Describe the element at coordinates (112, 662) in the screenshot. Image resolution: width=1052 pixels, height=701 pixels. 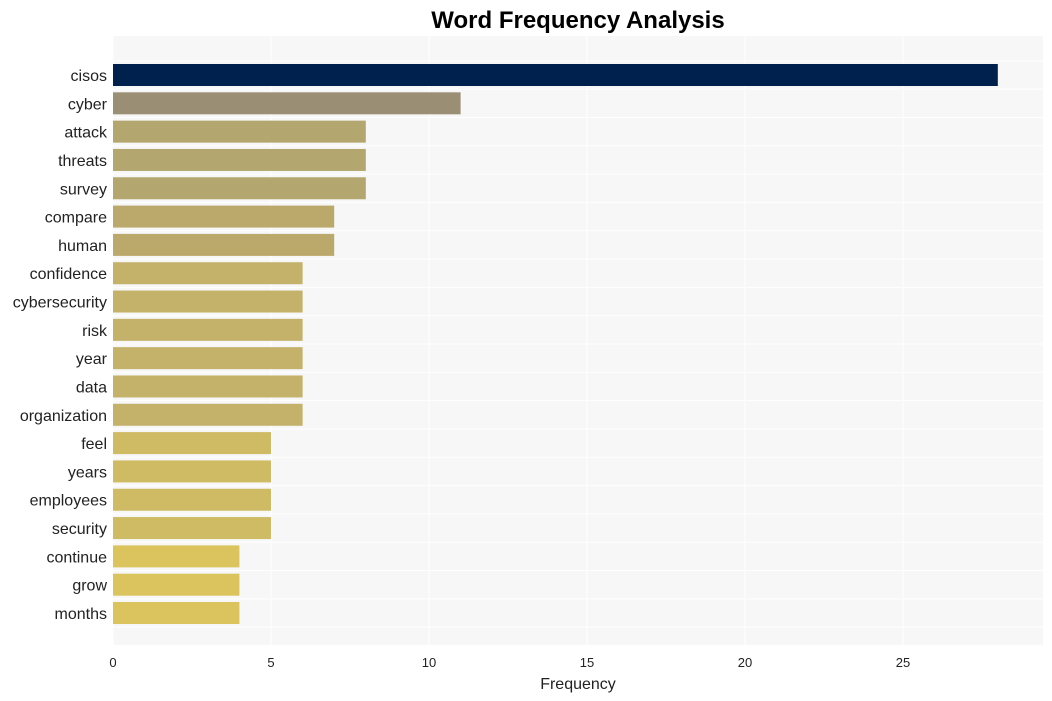
I see `x-tick-label: 0` at that location.